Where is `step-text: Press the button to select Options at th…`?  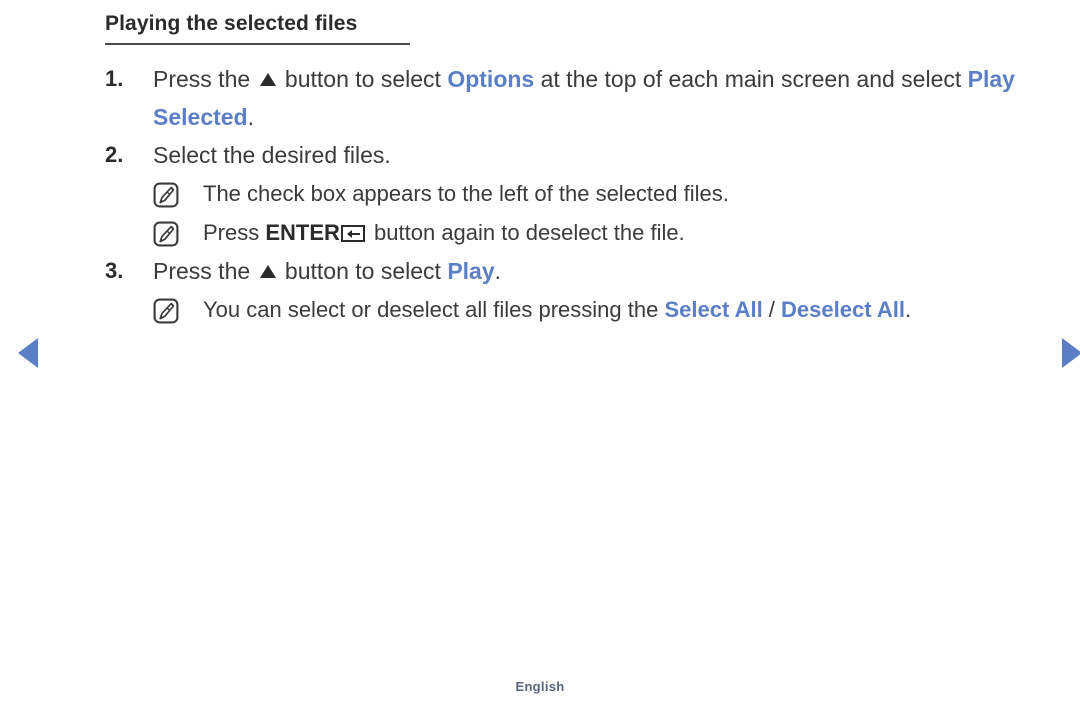 step-text: Press the button to select Options at th… is located at coordinates (594, 98).